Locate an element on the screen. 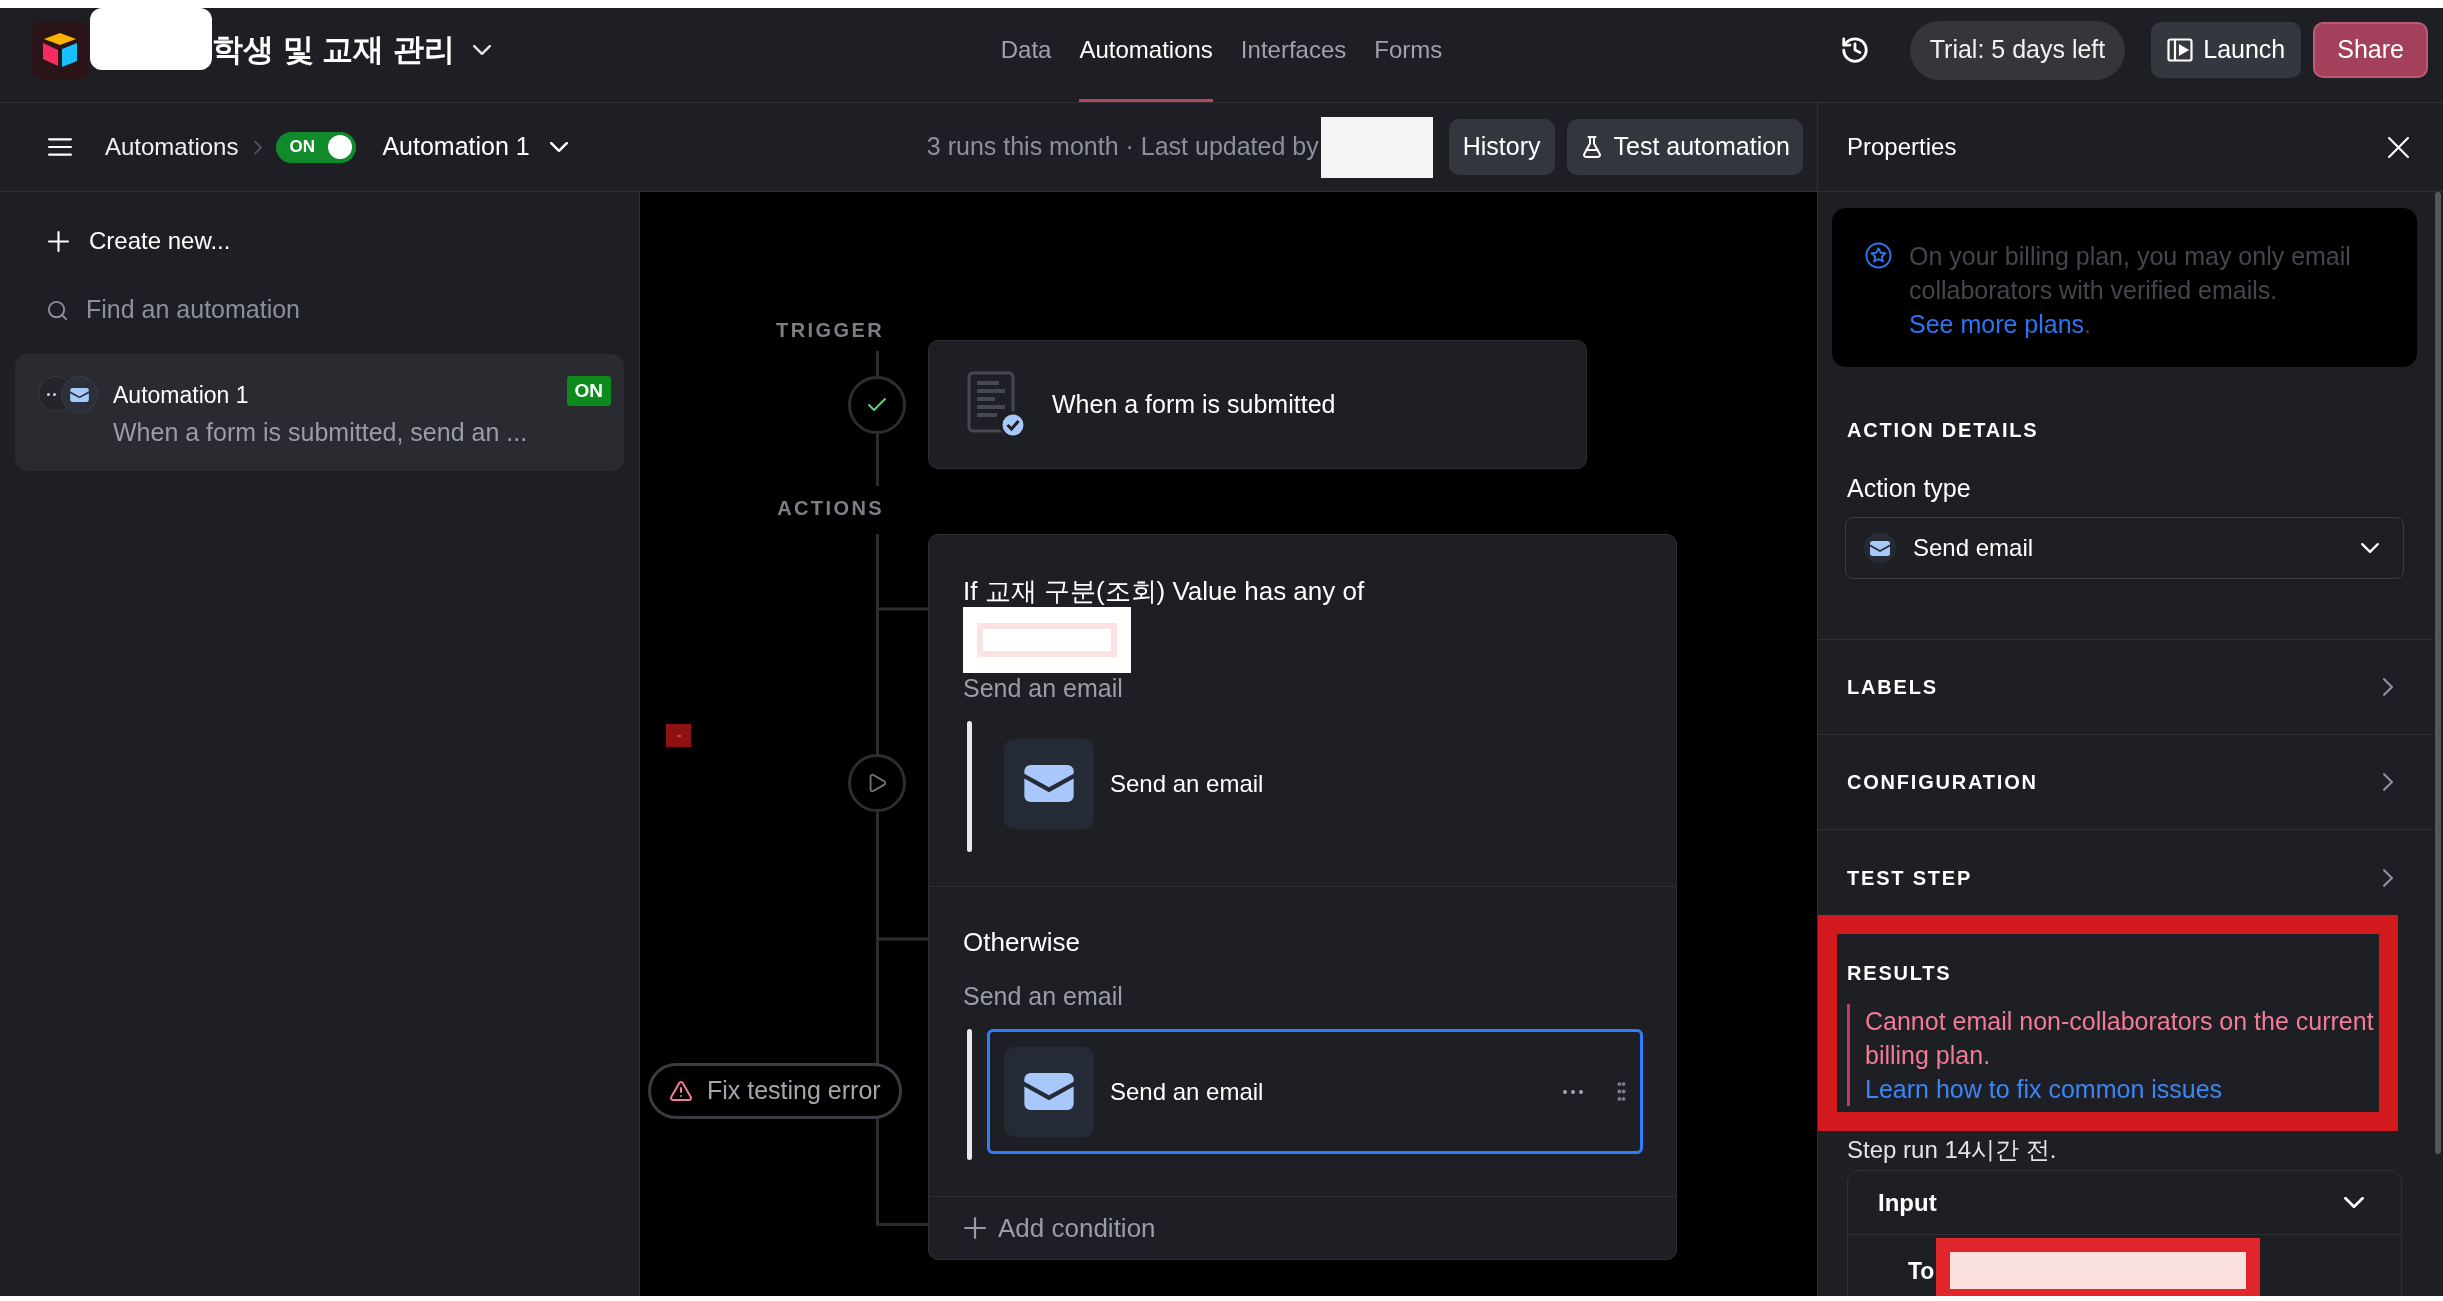 The image size is (2443, 1301). section-header: CONFIGURATION is located at coordinates (2125, 782).